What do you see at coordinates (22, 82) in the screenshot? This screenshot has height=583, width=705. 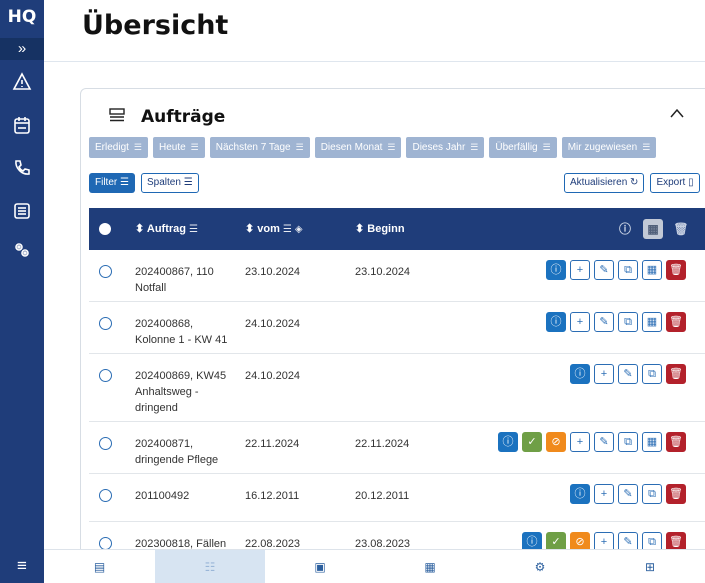 I see `warning-icon` at bounding box center [22, 82].